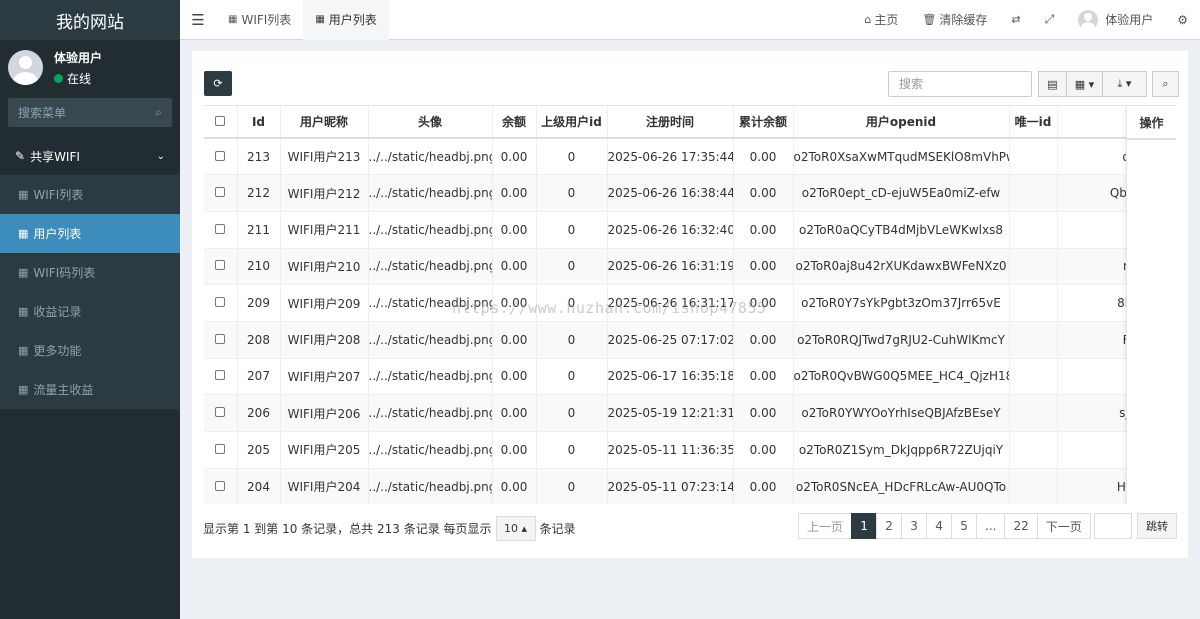  I want to click on page-button: 4, so click(939, 526).